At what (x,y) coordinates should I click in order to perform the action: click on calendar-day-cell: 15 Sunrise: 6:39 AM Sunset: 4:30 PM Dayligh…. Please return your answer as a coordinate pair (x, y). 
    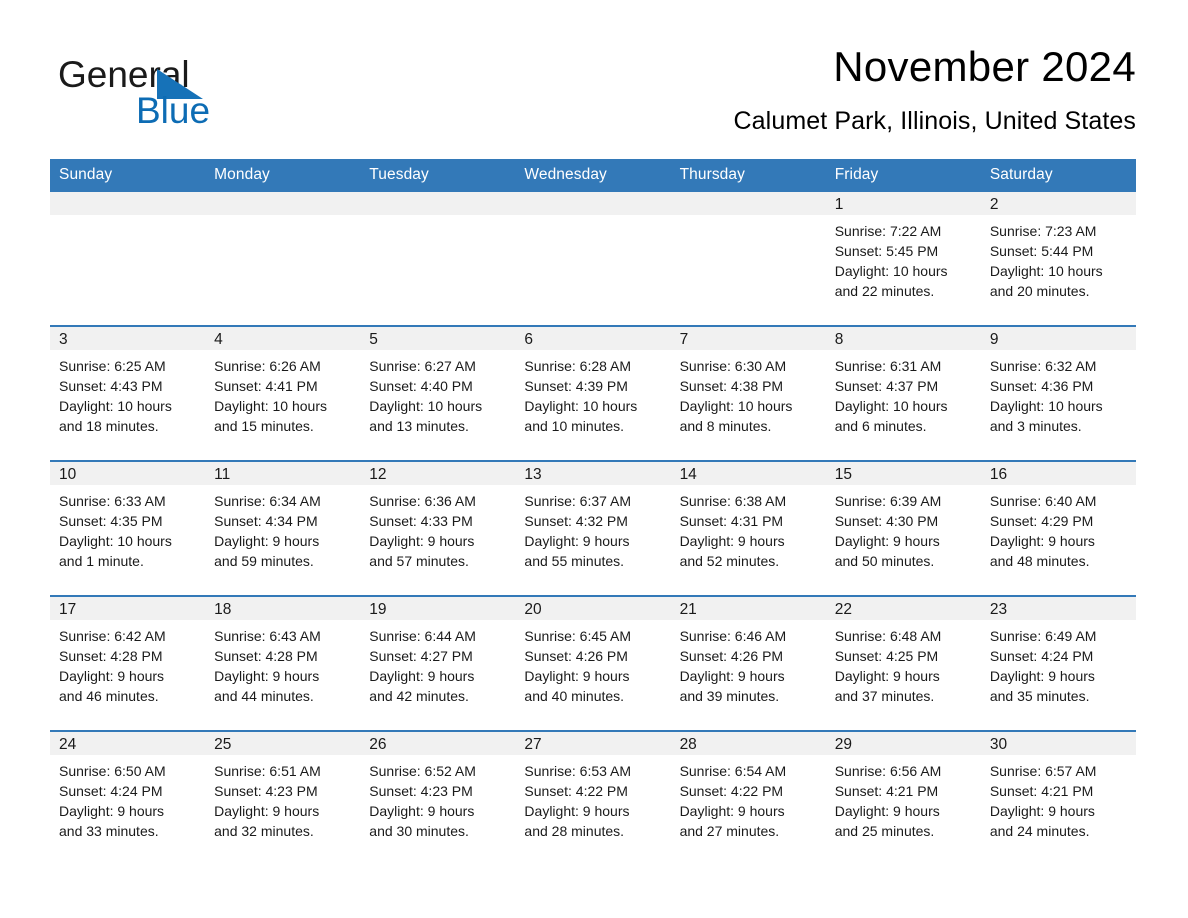
    Looking at the image, I should click on (903, 528).